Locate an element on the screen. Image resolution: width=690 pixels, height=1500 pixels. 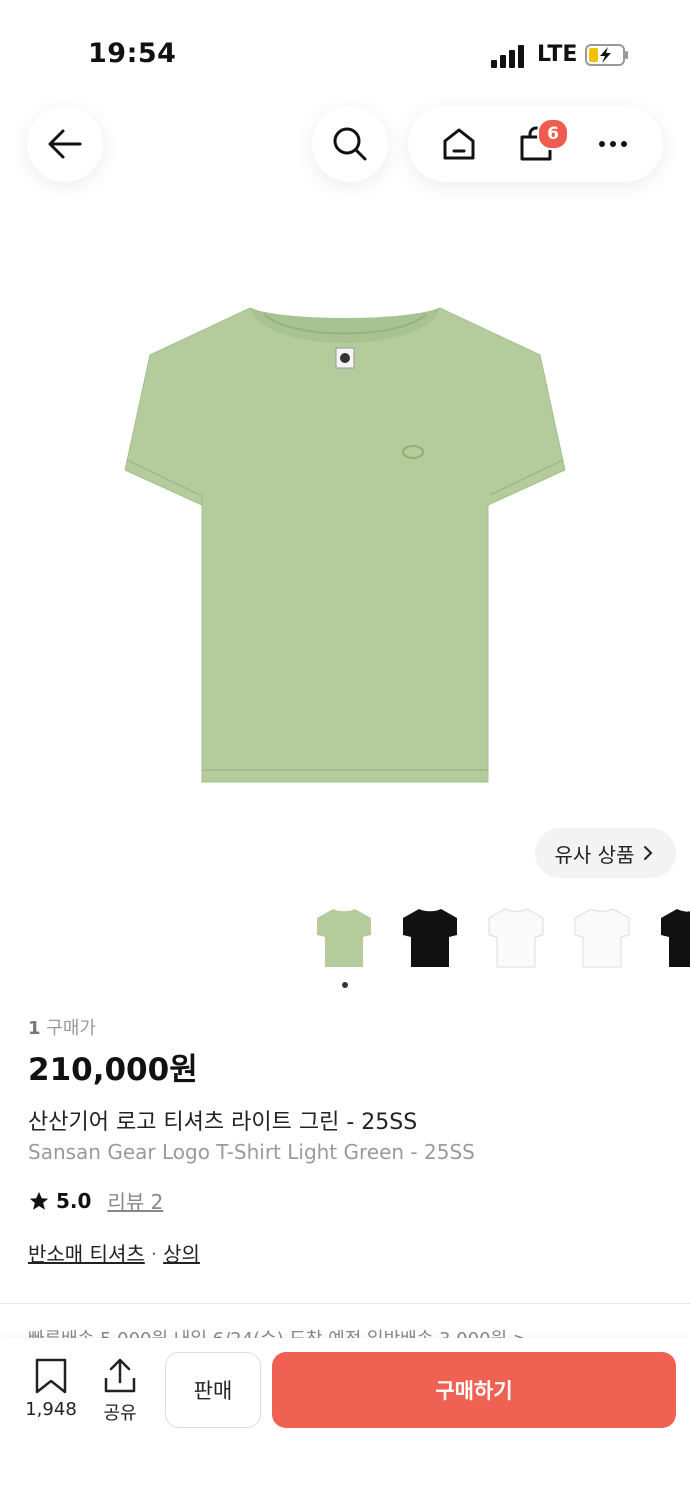
search-button is located at coordinates (350, 144).